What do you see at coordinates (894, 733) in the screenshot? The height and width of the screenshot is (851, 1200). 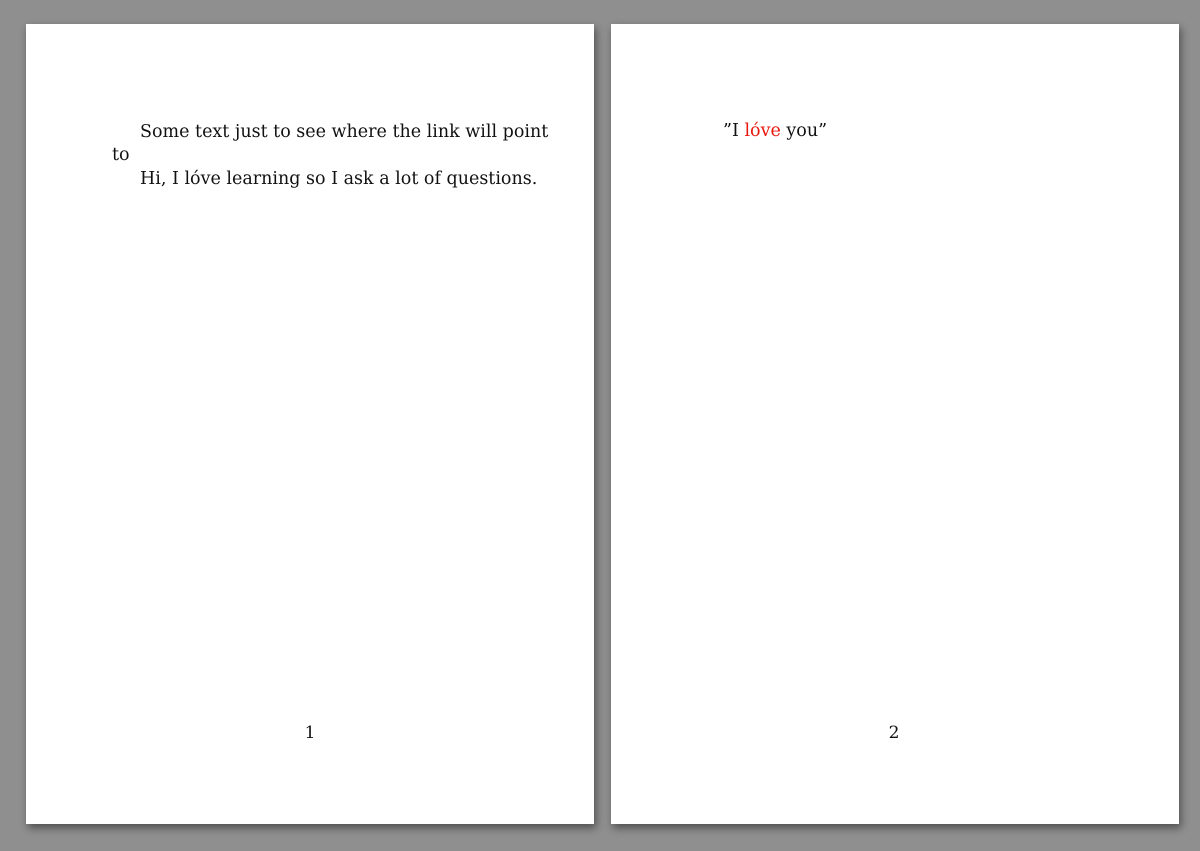 I see `page-number-2: 2` at bounding box center [894, 733].